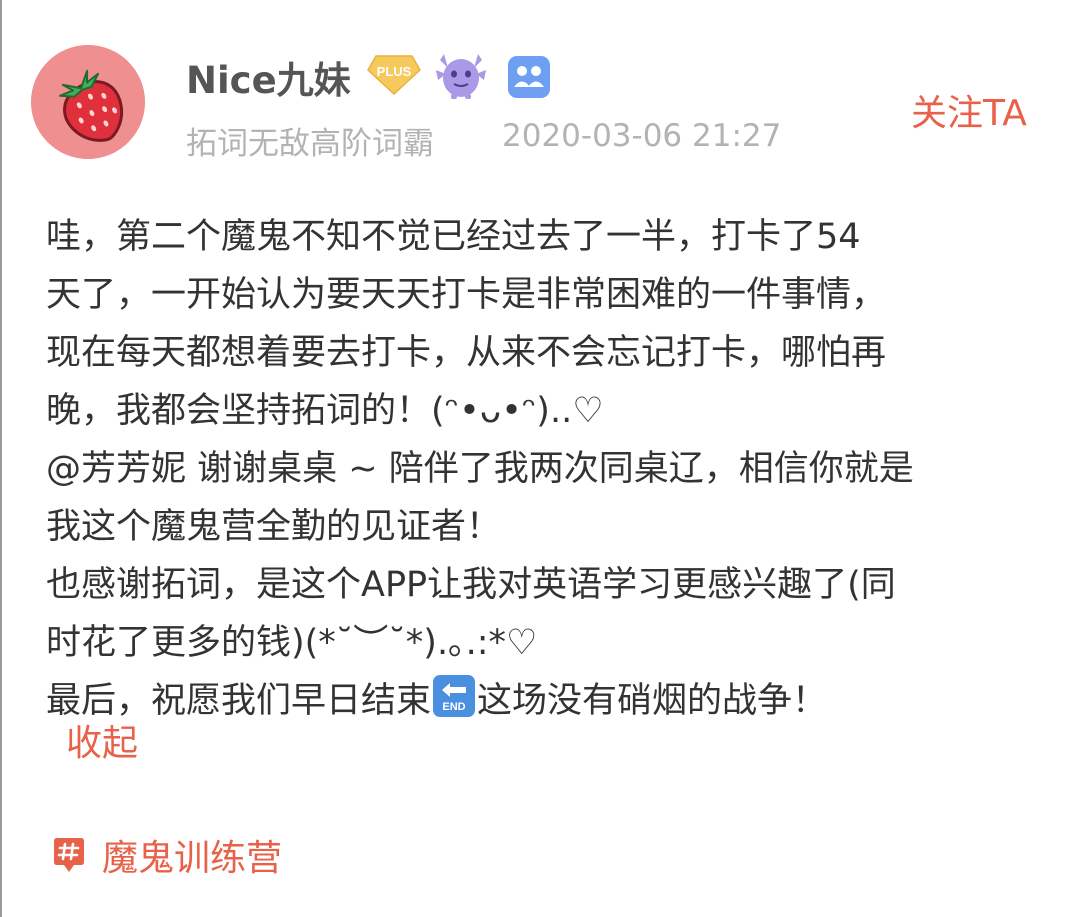 This screenshot has width=1080, height=917. What do you see at coordinates (453, 237) in the screenshot?
I see `post-line: 哇，第二个魔鬼不知不觉已经过去了一半，打卡了54` at bounding box center [453, 237].